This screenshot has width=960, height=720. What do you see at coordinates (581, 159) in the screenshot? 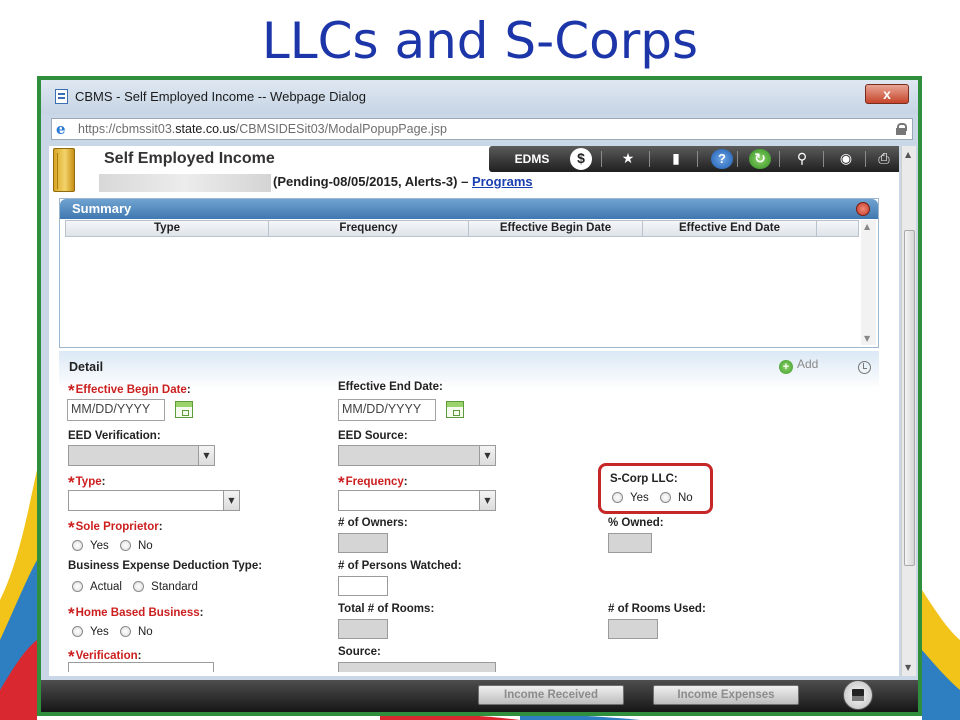
I see `dollar-icon: $` at bounding box center [581, 159].